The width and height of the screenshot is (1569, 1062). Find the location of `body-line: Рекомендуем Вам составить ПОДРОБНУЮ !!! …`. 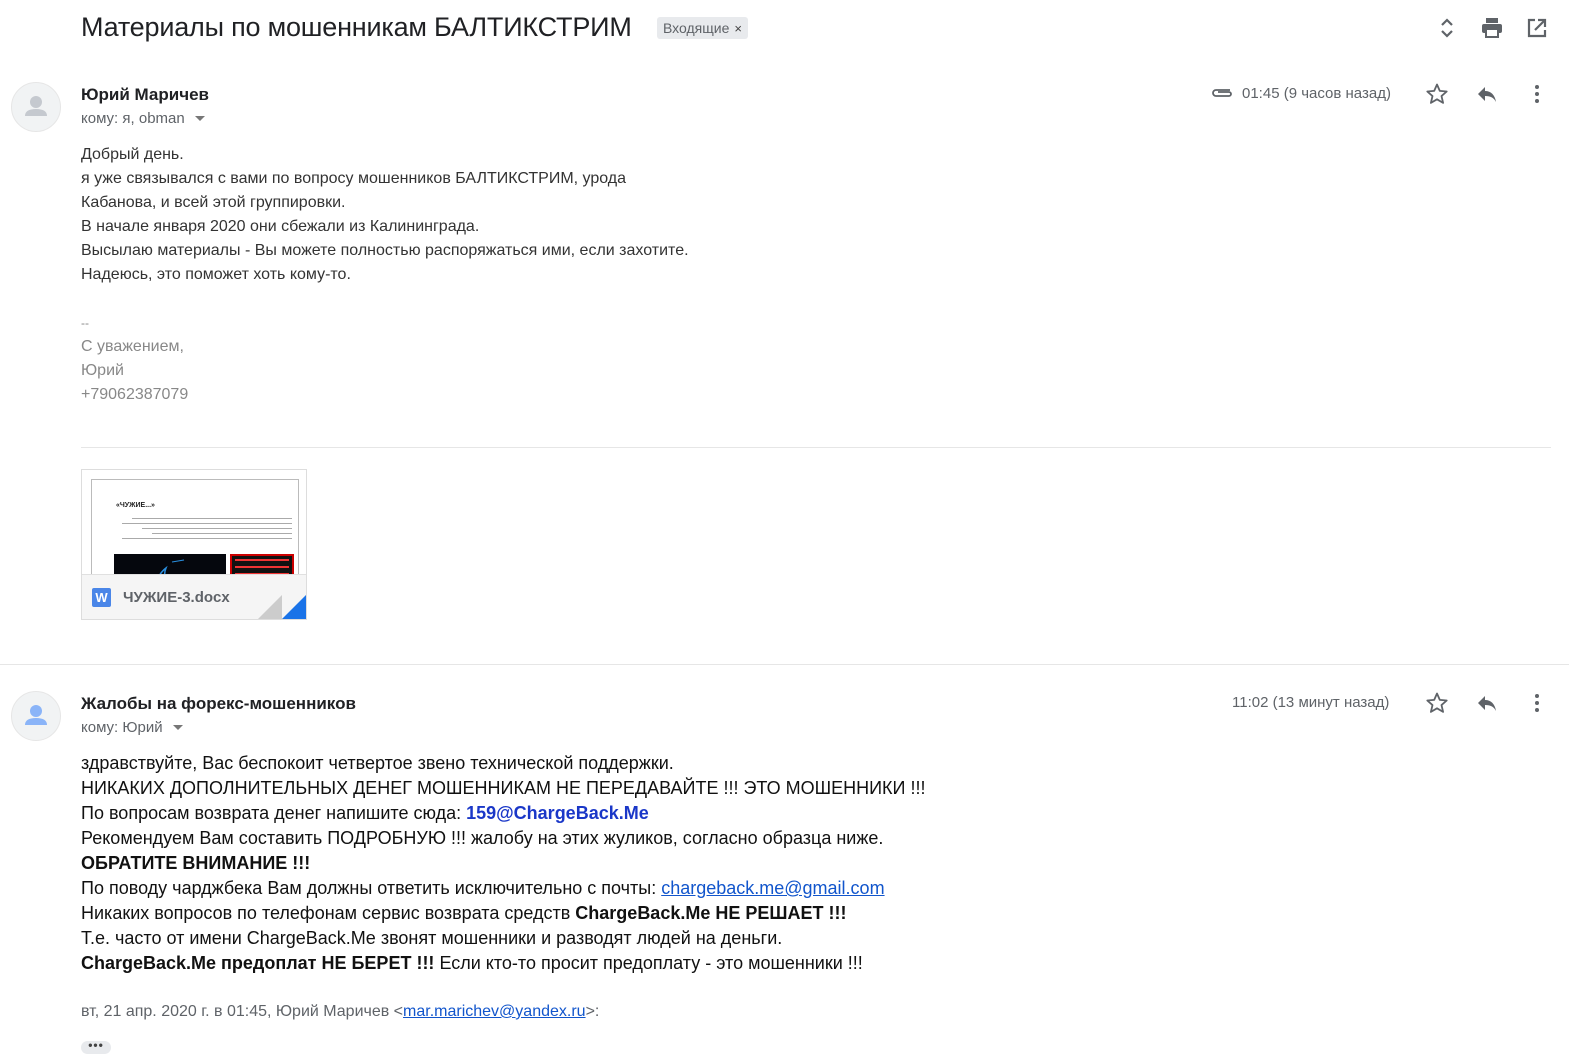

body-line: Рекомендуем Вам составить ПОДРОБНУЮ !!! … is located at coordinates (482, 838).